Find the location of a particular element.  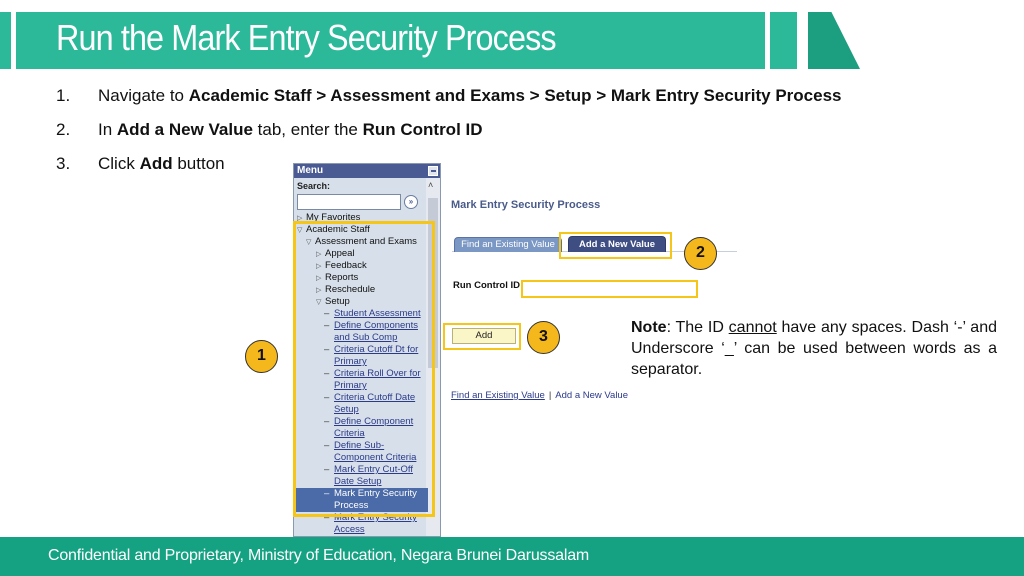

scroll-up-icon: ˄ is located at coordinates (430, 185).